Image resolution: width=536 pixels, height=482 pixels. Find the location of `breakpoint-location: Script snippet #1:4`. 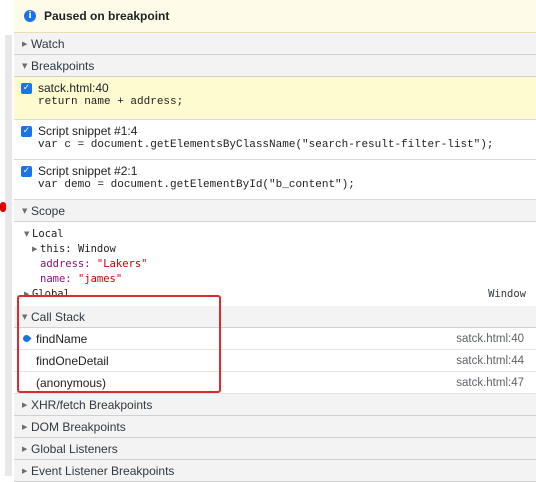

breakpoint-location: Script snippet #1:4 is located at coordinates (88, 131).